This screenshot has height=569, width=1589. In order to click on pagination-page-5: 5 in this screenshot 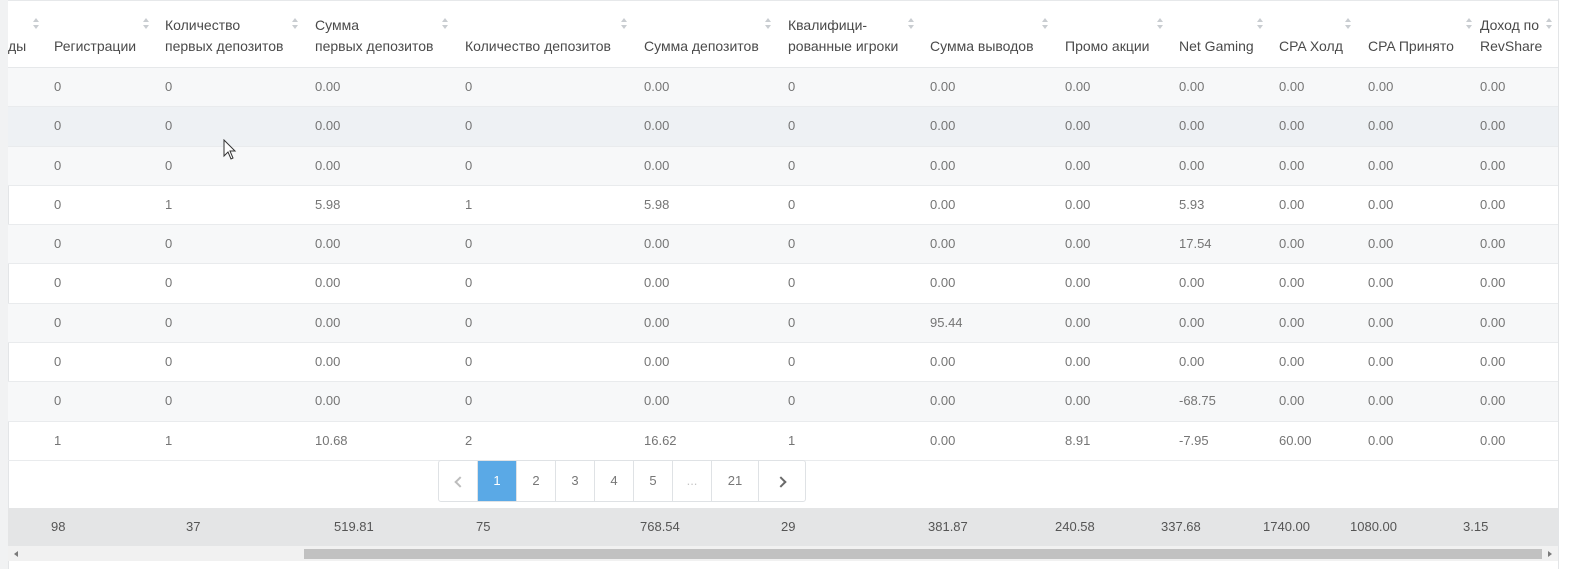, I will do `click(652, 481)`.